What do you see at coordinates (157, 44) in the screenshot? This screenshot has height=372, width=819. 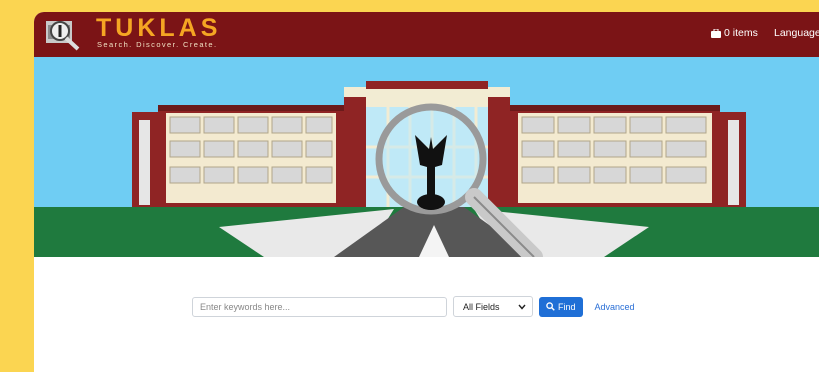 I see `brand-tagline: Search. Discover. Create.` at bounding box center [157, 44].